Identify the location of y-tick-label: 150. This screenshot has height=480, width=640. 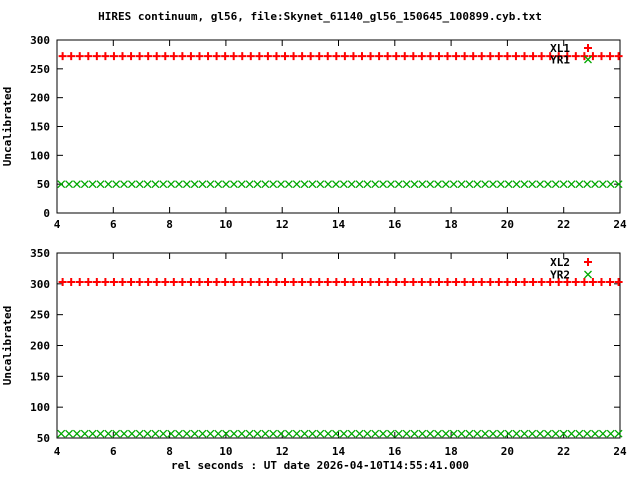
(40, 376).